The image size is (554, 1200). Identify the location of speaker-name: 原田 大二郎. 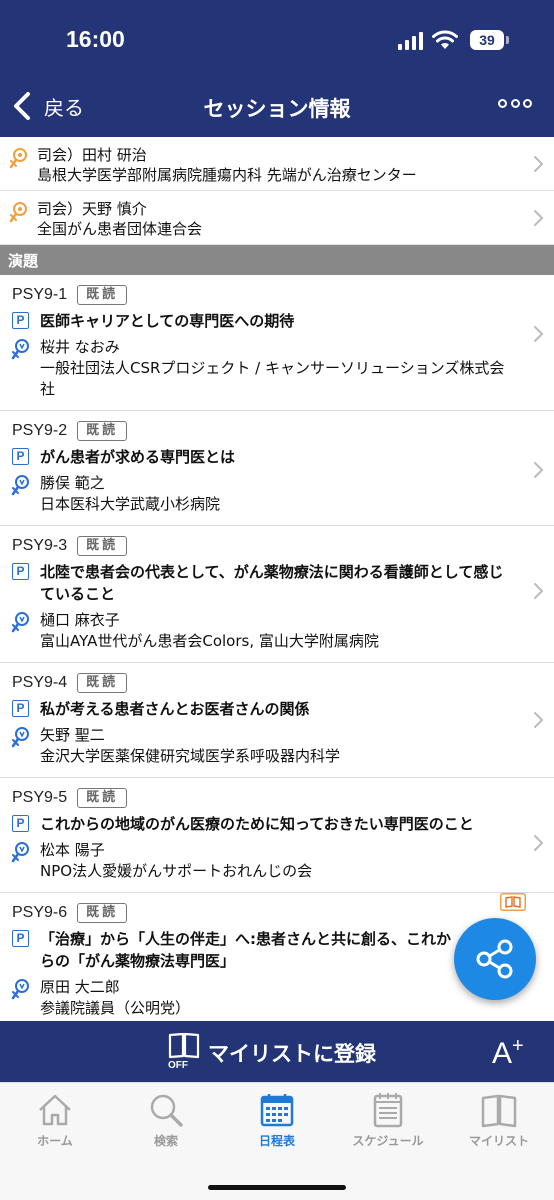
(80, 987).